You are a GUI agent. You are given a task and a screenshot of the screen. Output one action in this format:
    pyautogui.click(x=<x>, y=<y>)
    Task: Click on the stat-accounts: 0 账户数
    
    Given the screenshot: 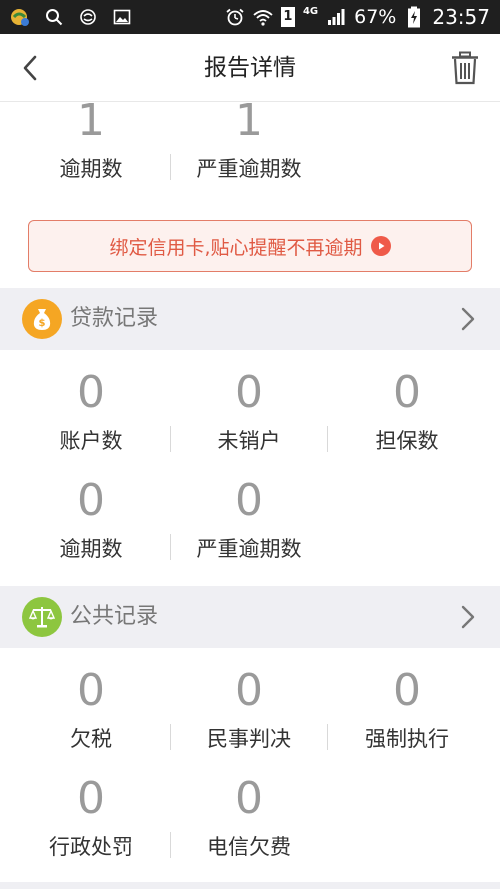 What is the action you would take?
    pyautogui.click(x=91, y=412)
    